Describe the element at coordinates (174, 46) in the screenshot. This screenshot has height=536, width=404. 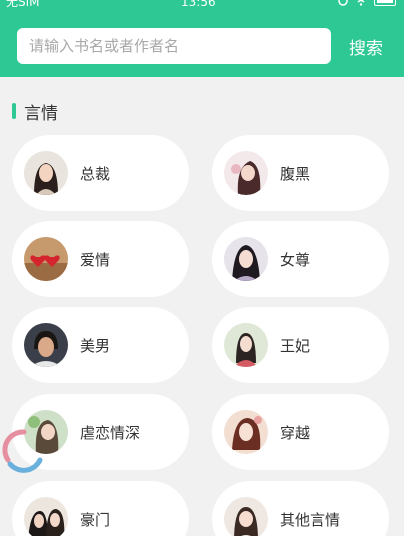
I see `search-input` at that location.